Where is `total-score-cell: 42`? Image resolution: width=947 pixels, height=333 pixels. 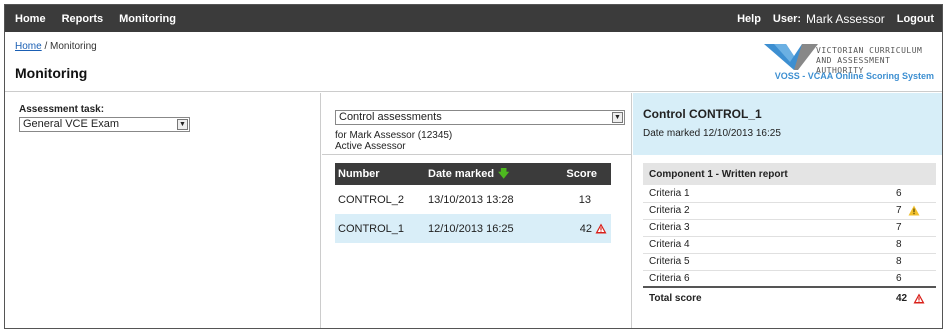
total-score-cell: 42 is located at coordinates (916, 297).